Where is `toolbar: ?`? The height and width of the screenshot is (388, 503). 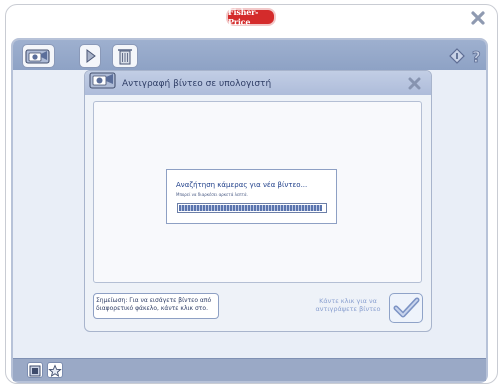
toolbar: ? is located at coordinates (249, 55).